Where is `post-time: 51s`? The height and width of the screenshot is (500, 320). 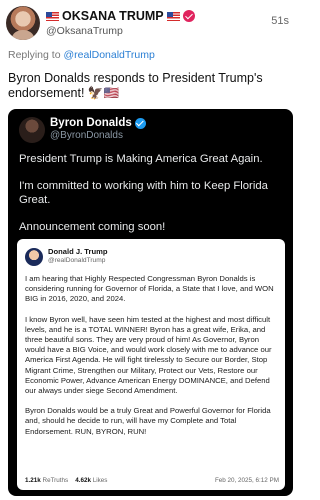 post-time: 51s is located at coordinates (280, 21).